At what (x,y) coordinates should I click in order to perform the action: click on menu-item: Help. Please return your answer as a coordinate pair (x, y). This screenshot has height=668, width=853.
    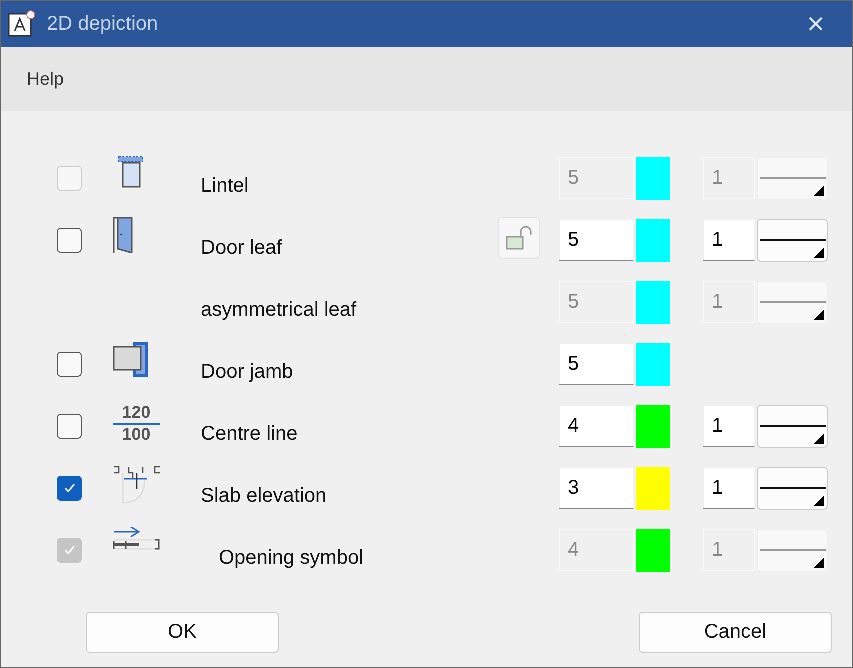
    Looking at the image, I should click on (45, 79).